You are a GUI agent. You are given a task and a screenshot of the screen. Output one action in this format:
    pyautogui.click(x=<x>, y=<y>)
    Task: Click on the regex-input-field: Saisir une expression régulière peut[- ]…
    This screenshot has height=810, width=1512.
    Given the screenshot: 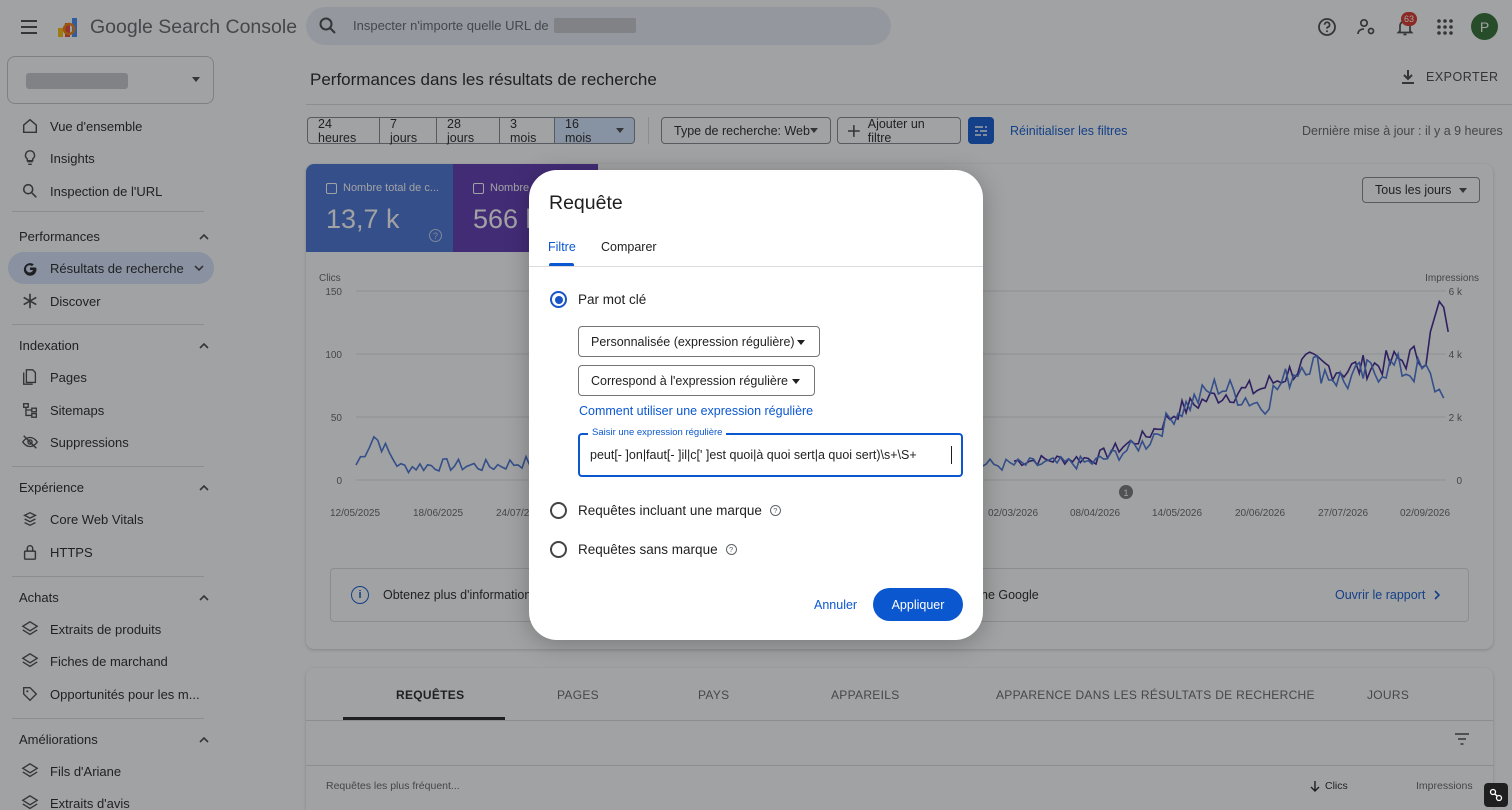 What is the action you would take?
    pyautogui.click(x=770, y=452)
    